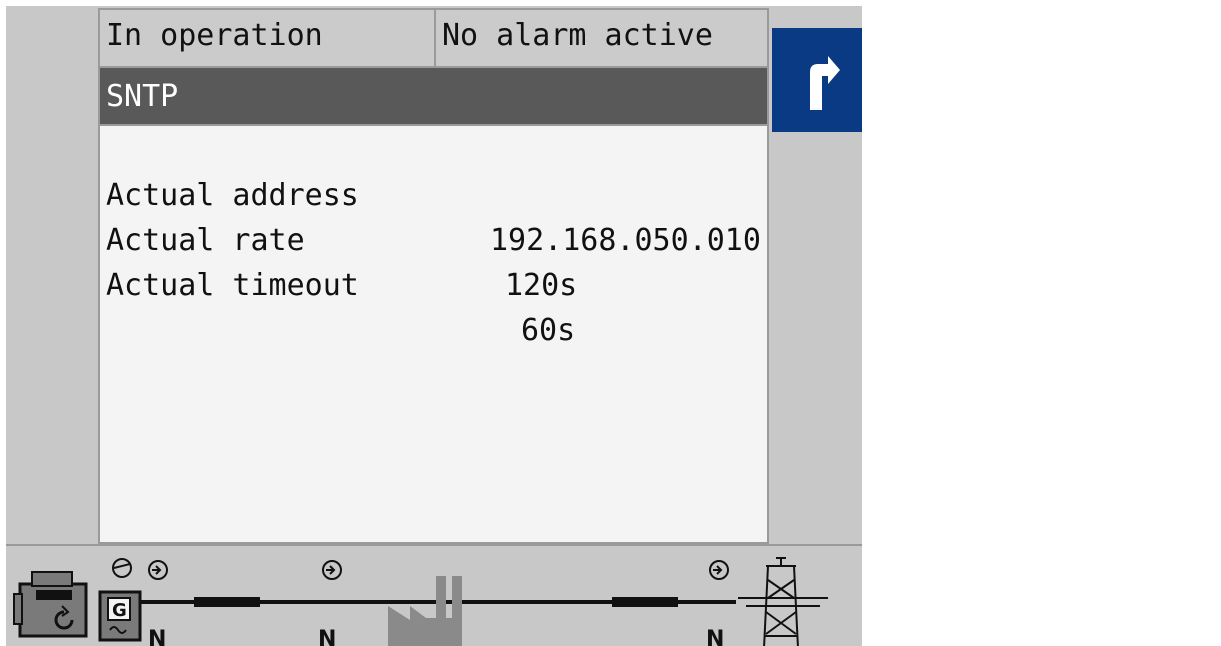 The width and height of the screenshot is (1221, 646). I want to click on single-line-diagram: G N N N, so click(434, 595).